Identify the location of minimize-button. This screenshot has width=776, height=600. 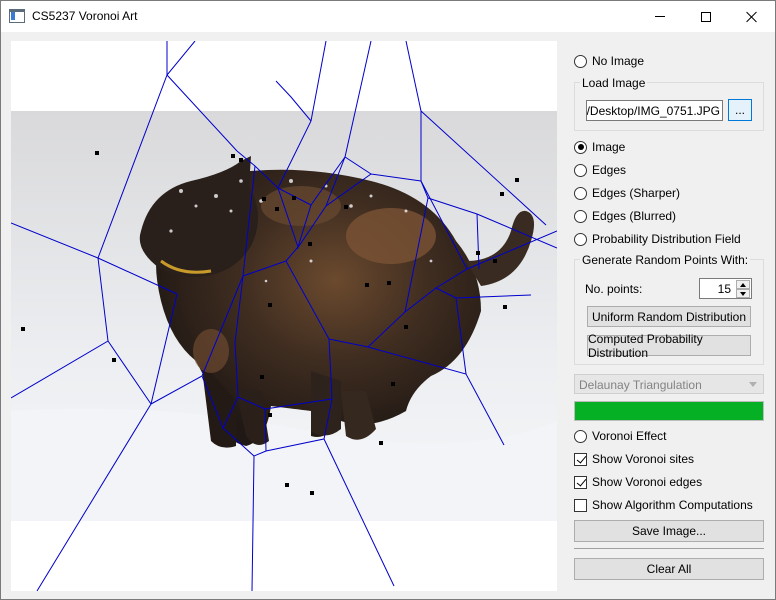
(660, 16).